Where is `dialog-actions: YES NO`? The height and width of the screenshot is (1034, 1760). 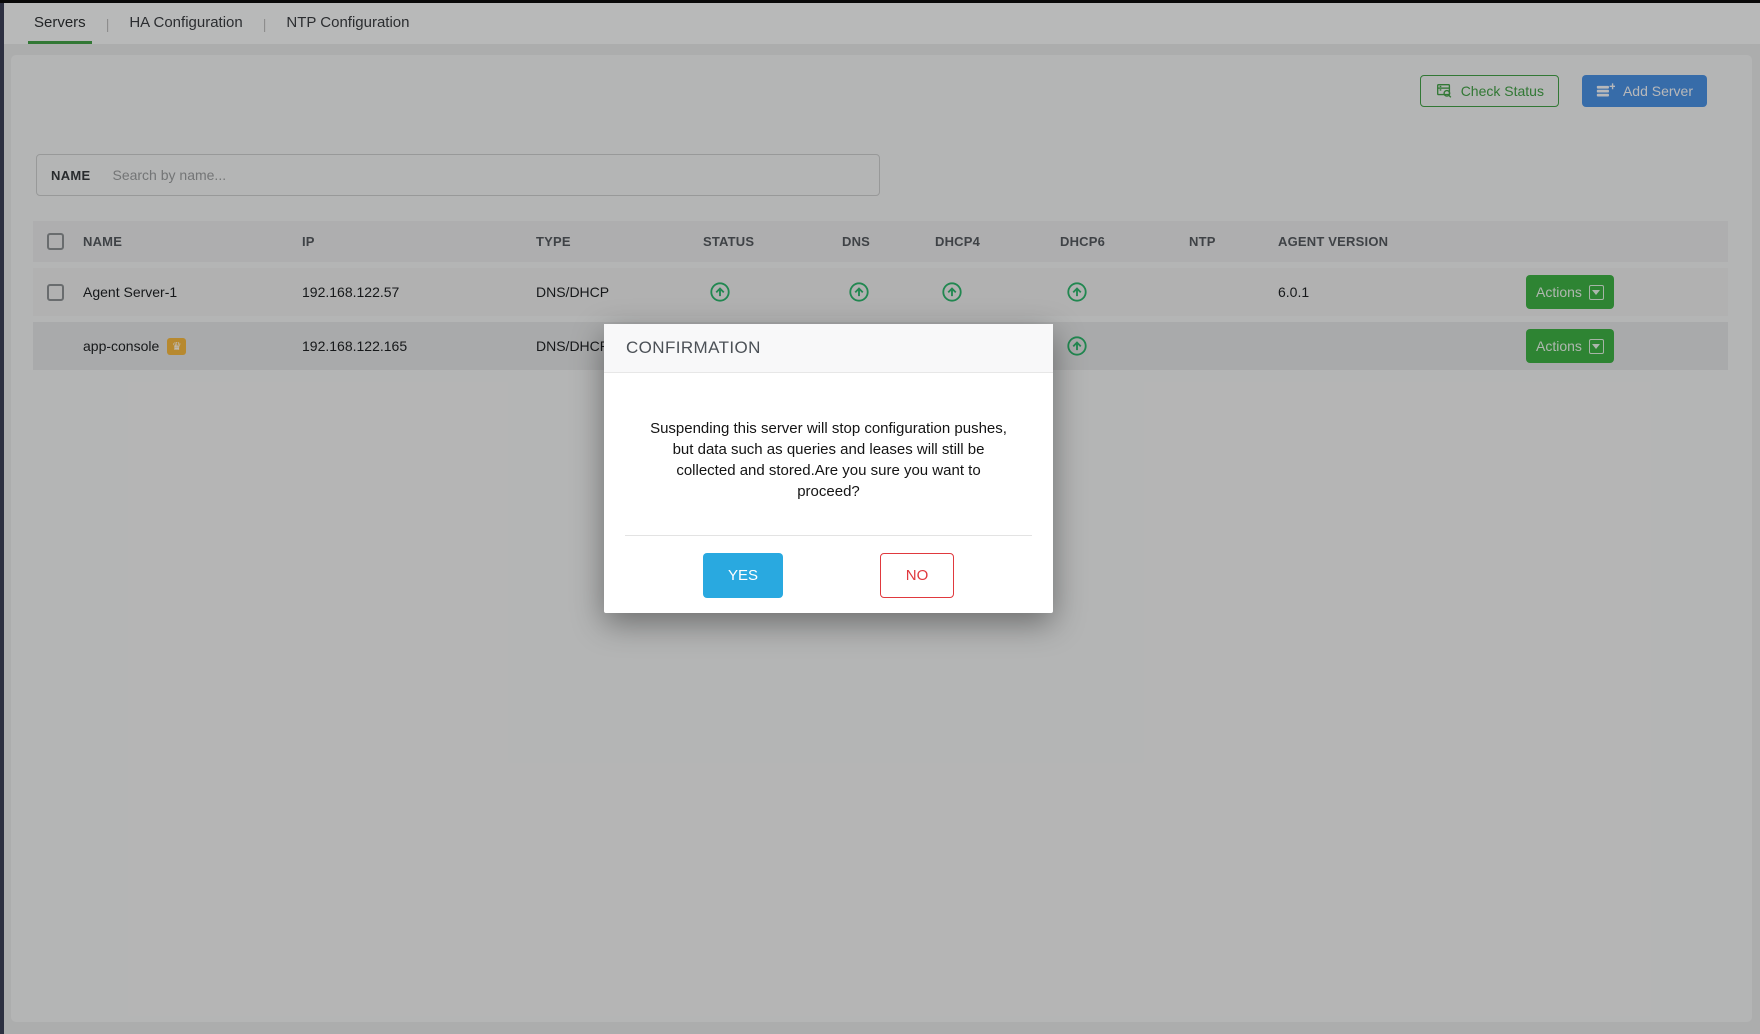 dialog-actions: YES NO is located at coordinates (828, 583).